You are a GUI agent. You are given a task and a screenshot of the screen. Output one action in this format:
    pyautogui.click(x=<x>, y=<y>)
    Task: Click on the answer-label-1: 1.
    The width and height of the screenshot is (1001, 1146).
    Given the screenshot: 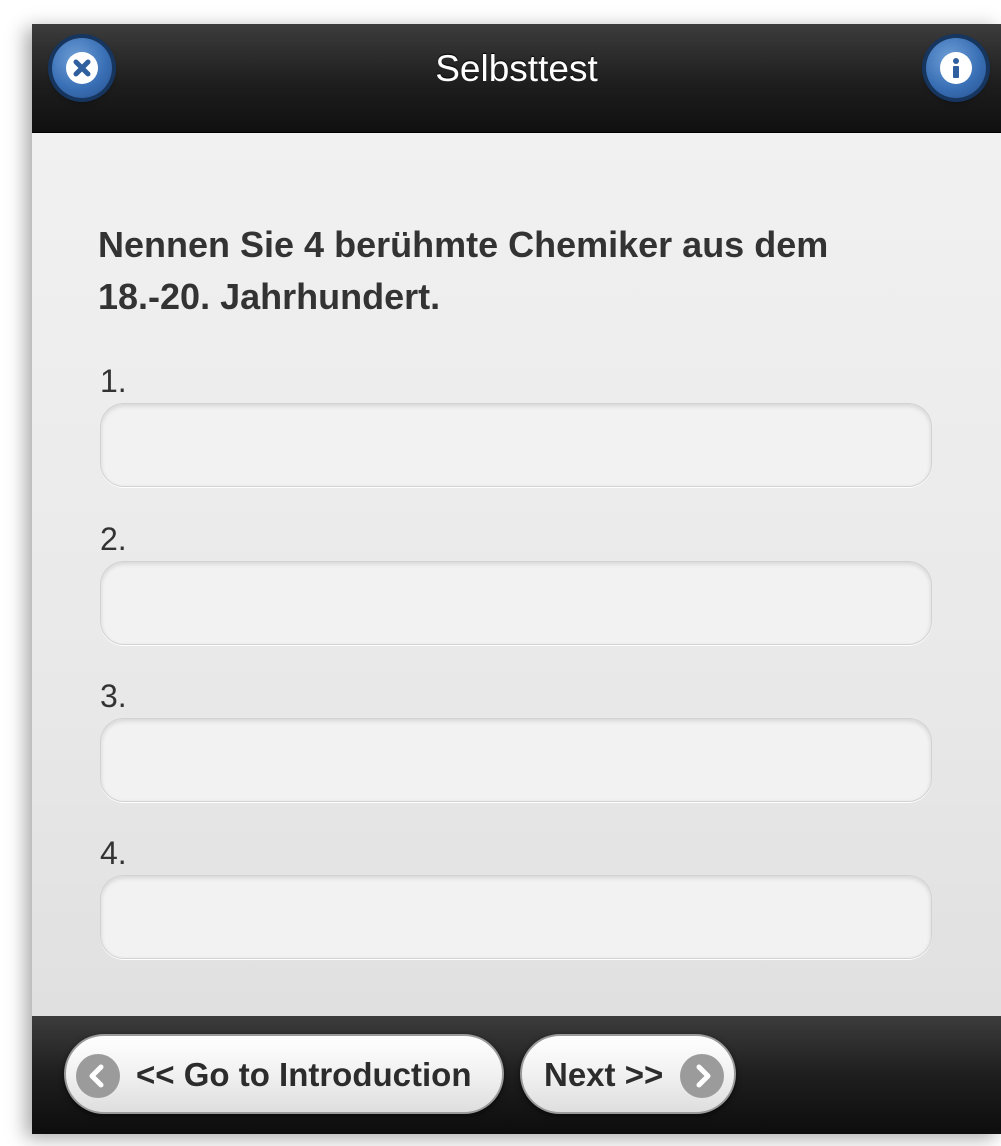 What is the action you would take?
    pyautogui.click(x=113, y=381)
    